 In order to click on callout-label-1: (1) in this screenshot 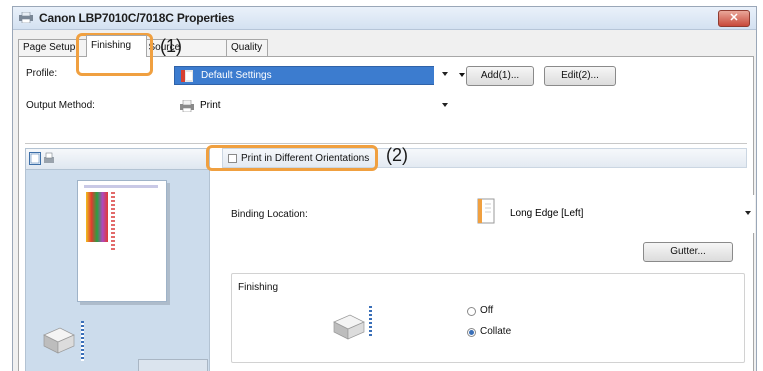, I will do `click(171, 46)`.